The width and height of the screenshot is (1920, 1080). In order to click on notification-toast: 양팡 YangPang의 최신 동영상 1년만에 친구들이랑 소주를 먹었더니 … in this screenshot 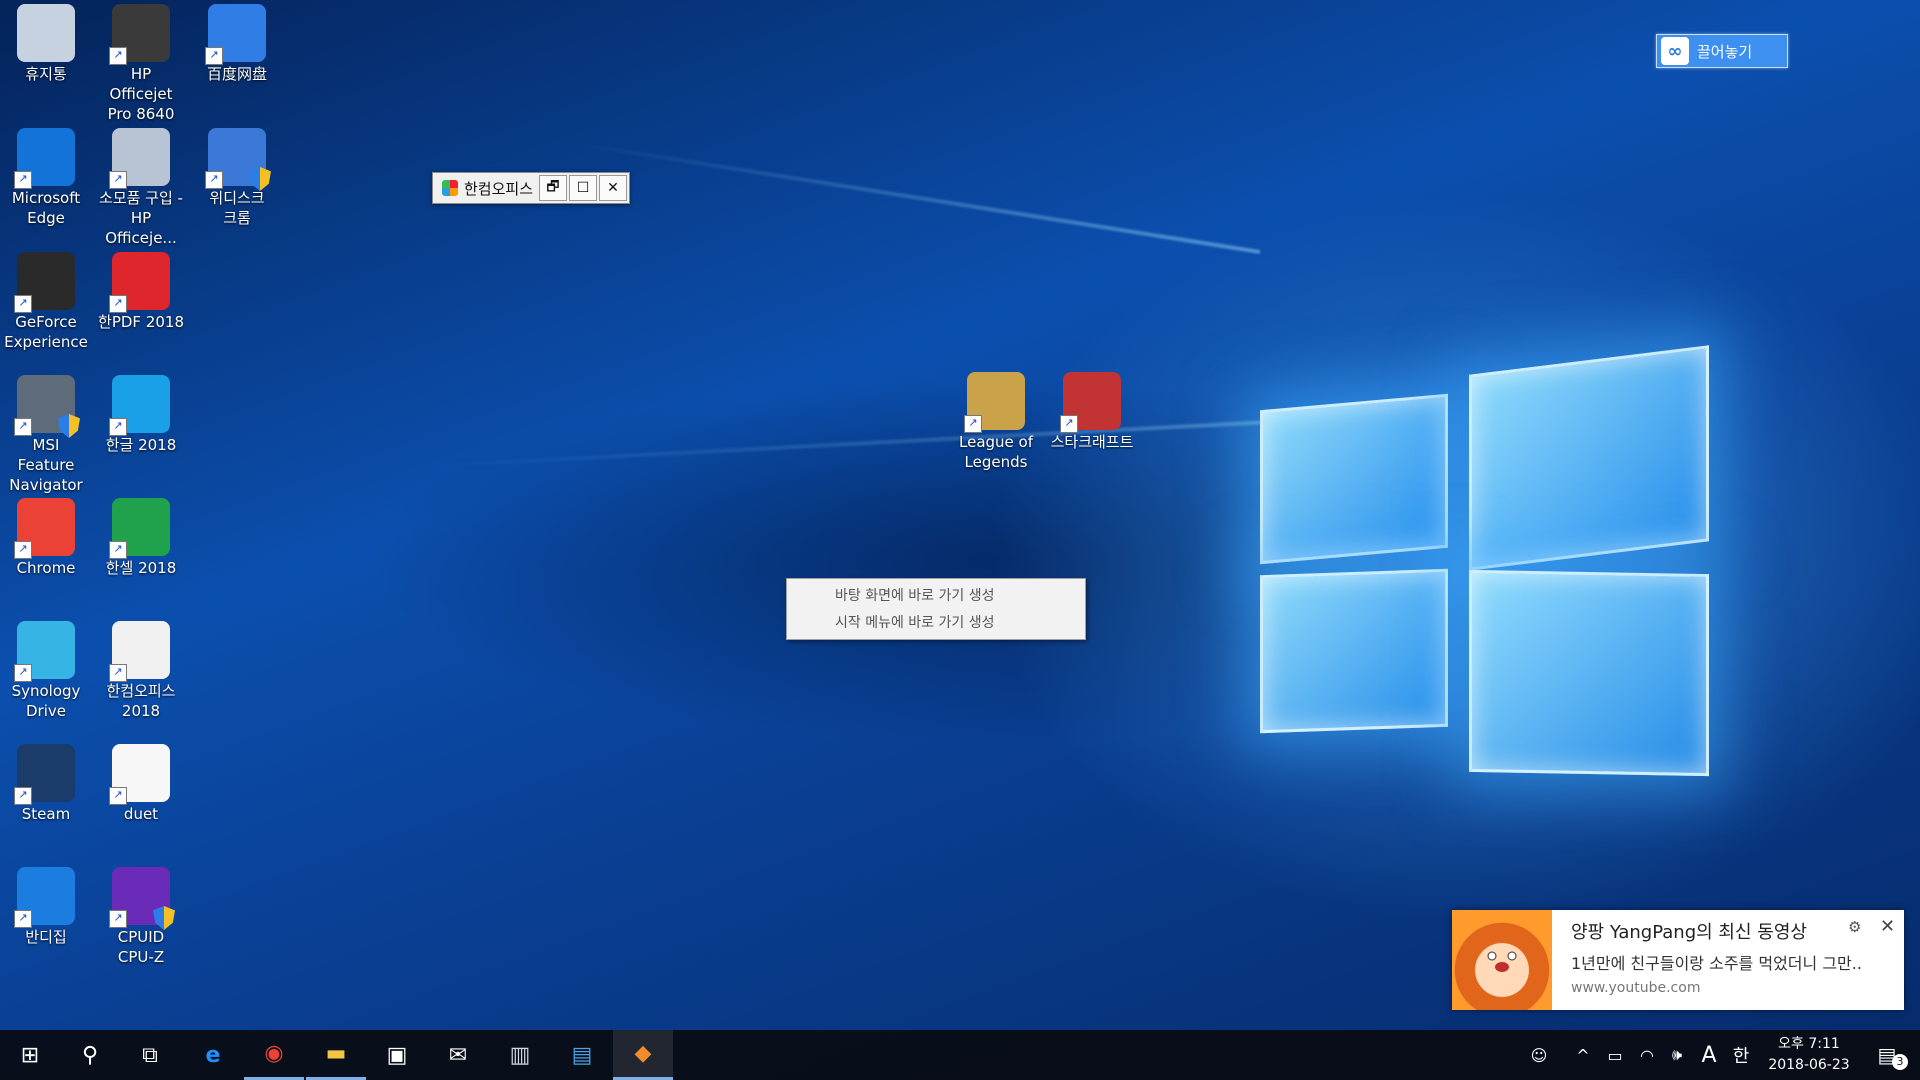, I will do `click(1678, 960)`.